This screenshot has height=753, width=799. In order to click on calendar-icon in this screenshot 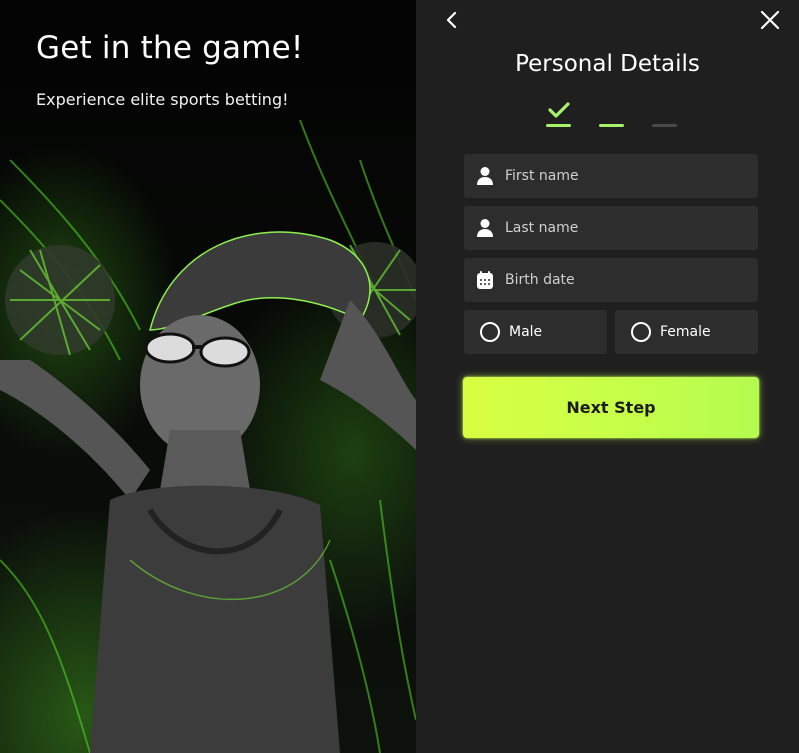, I will do `click(485, 280)`.